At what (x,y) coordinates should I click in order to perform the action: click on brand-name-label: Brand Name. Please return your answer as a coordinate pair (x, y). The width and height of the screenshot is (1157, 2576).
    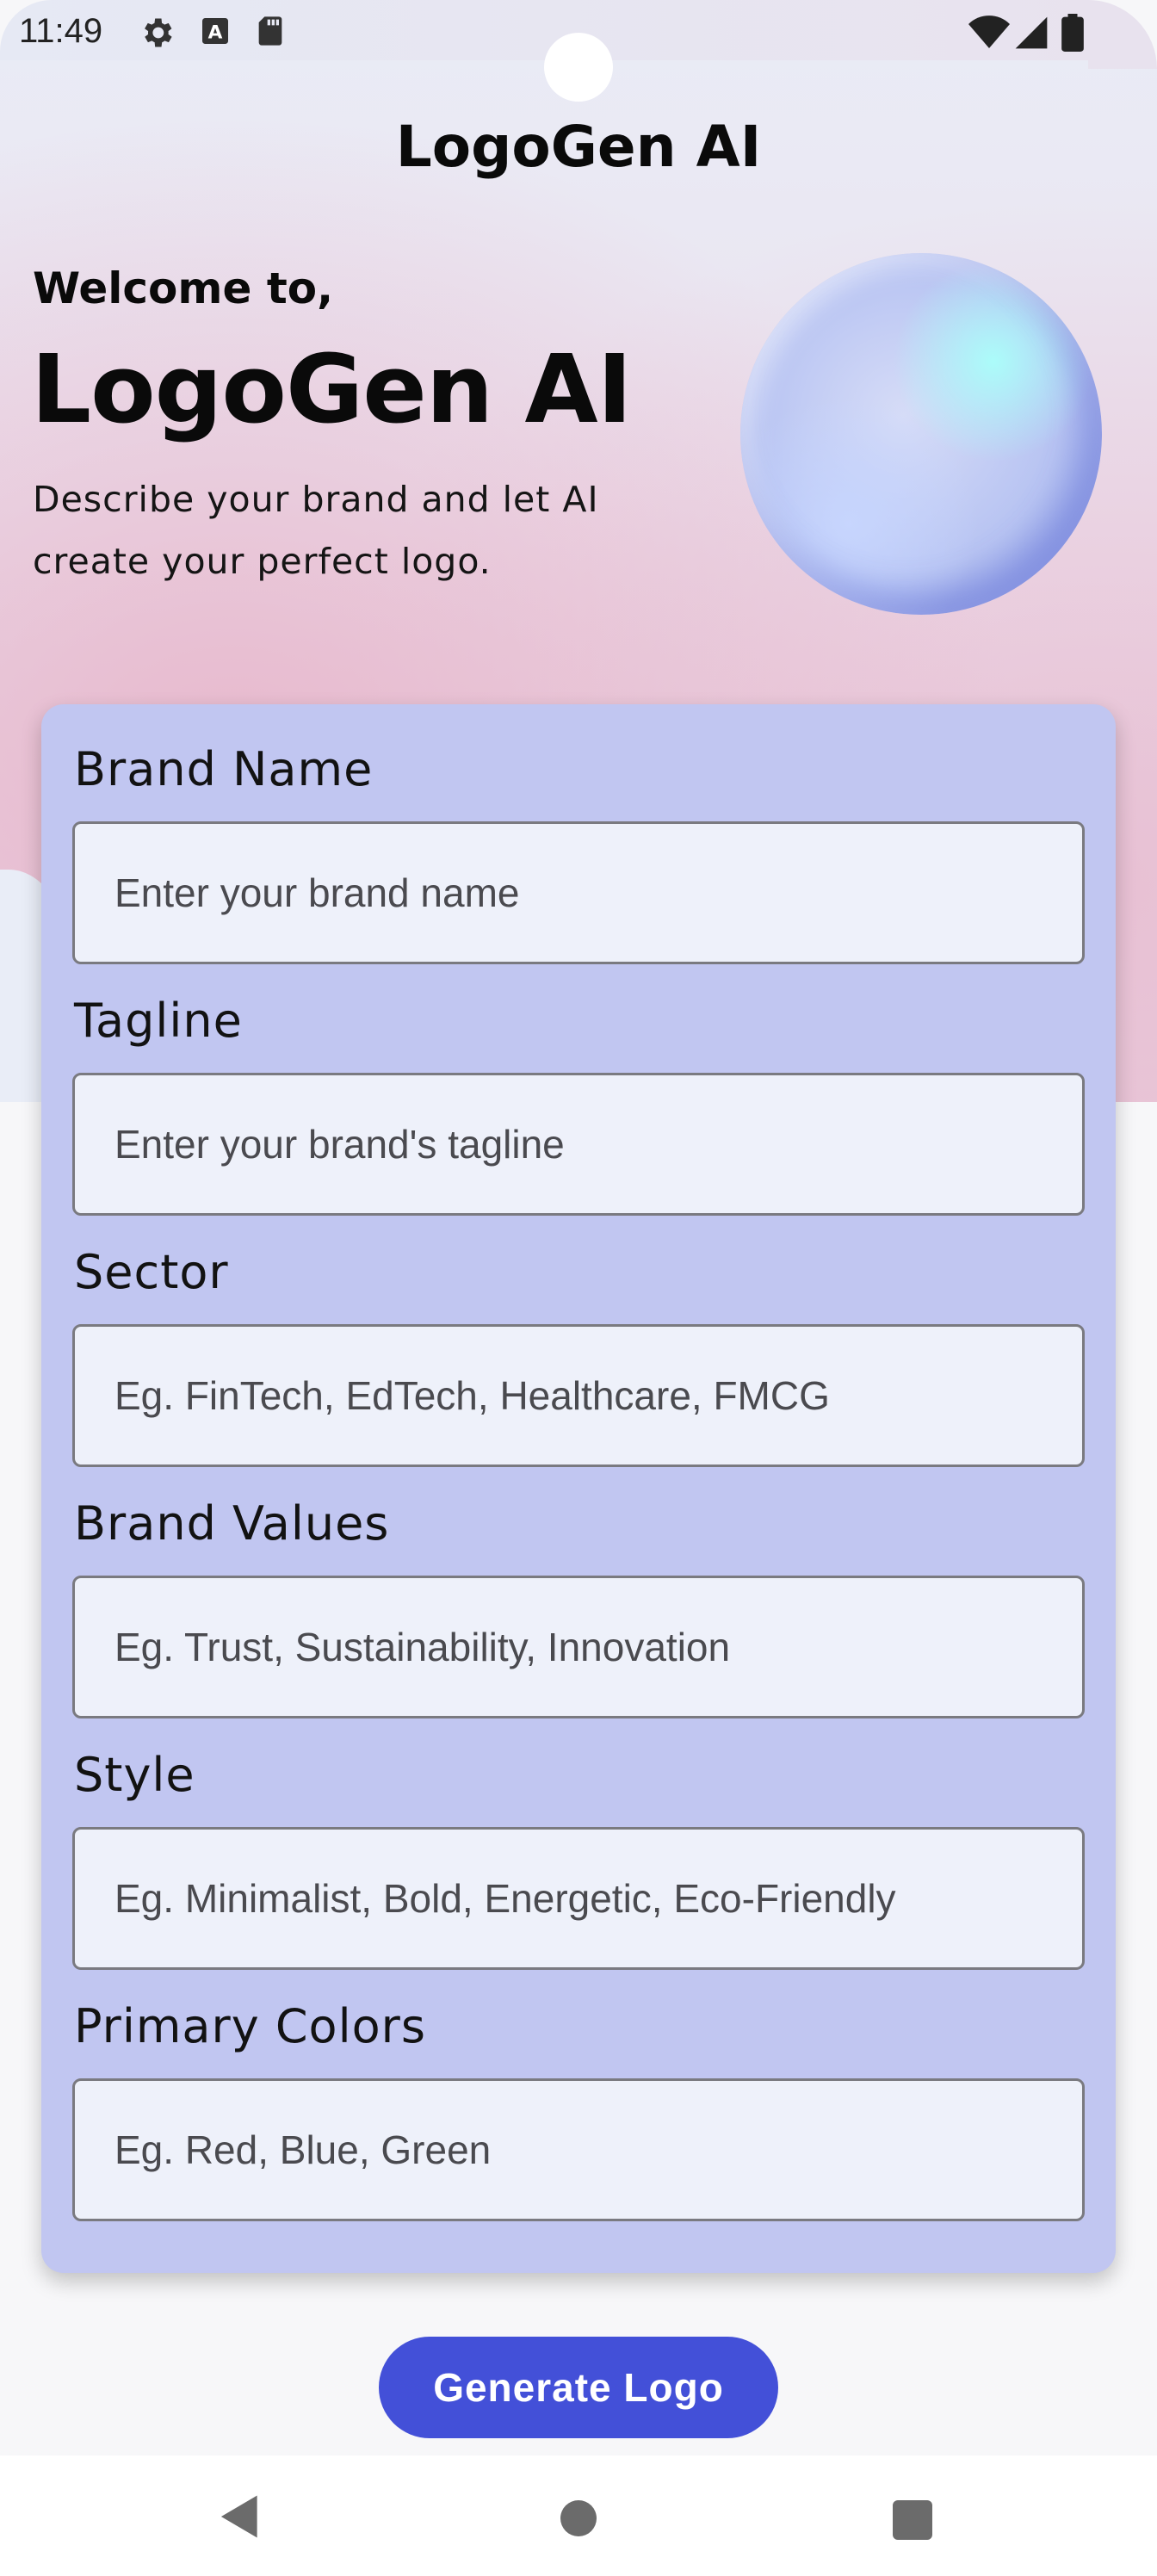
    Looking at the image, I should click on (224, 769).